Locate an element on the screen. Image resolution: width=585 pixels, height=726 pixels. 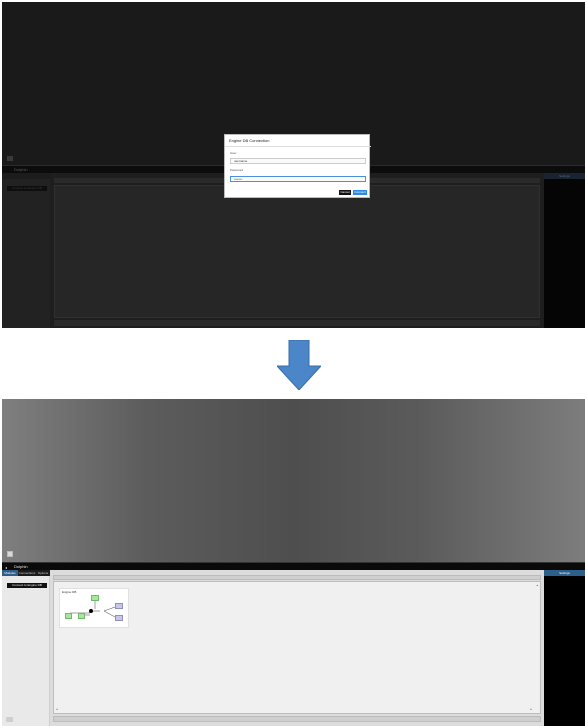
main-toolbar is located at coordinates (297, 577).